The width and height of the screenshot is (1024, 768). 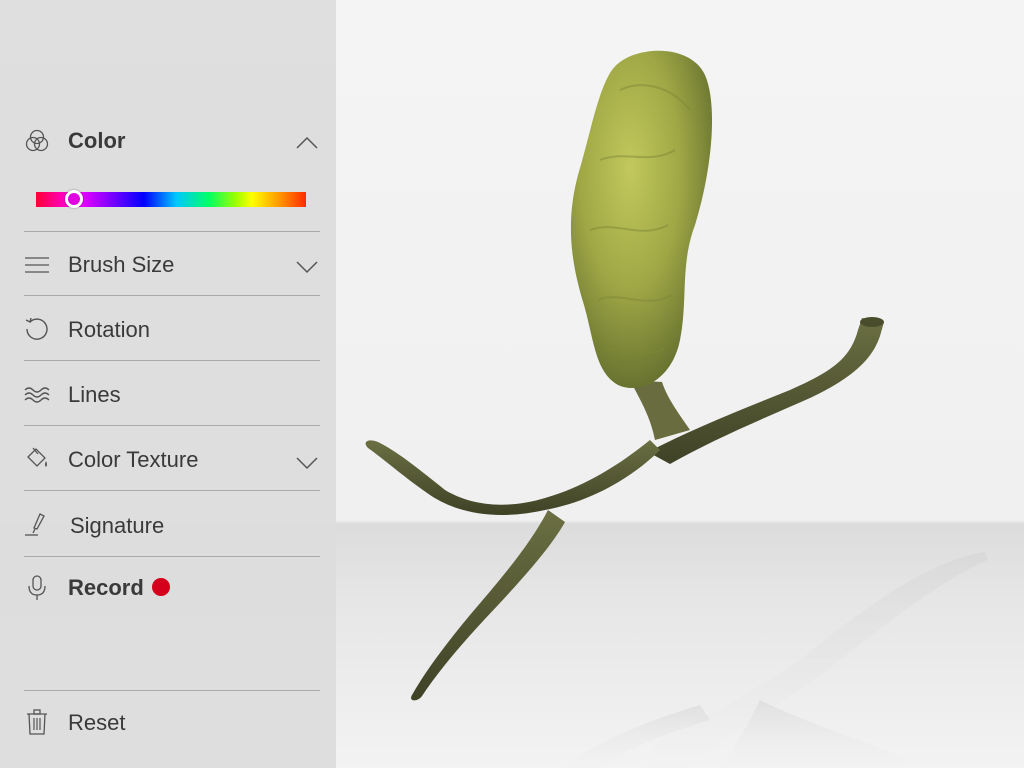 I want to click on menu-item-record: Record, so click(x=172, y=590).